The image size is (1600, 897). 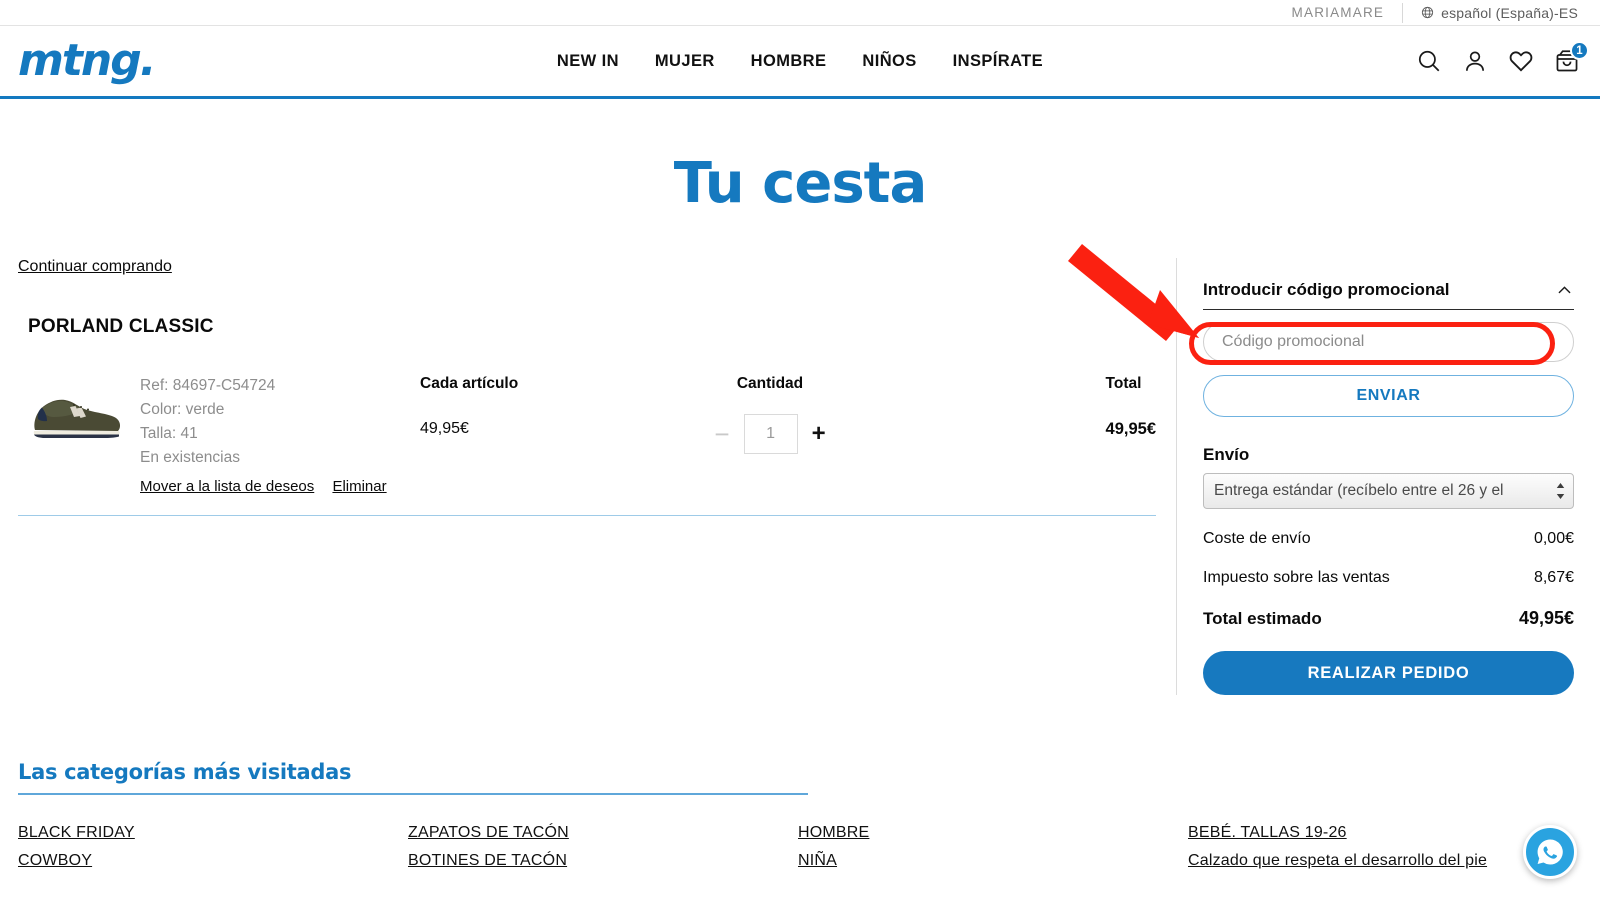 What do you see at coordinates (87, 61) in the screenshot?
I see `brand-logo: mtng.` at bounding box center [87, 61].